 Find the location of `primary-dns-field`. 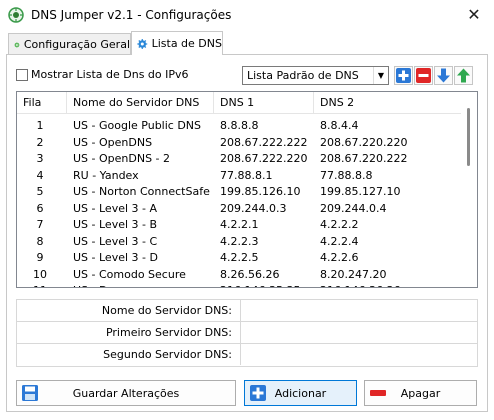

primary-dns-field is located at coordinates (359, 332).